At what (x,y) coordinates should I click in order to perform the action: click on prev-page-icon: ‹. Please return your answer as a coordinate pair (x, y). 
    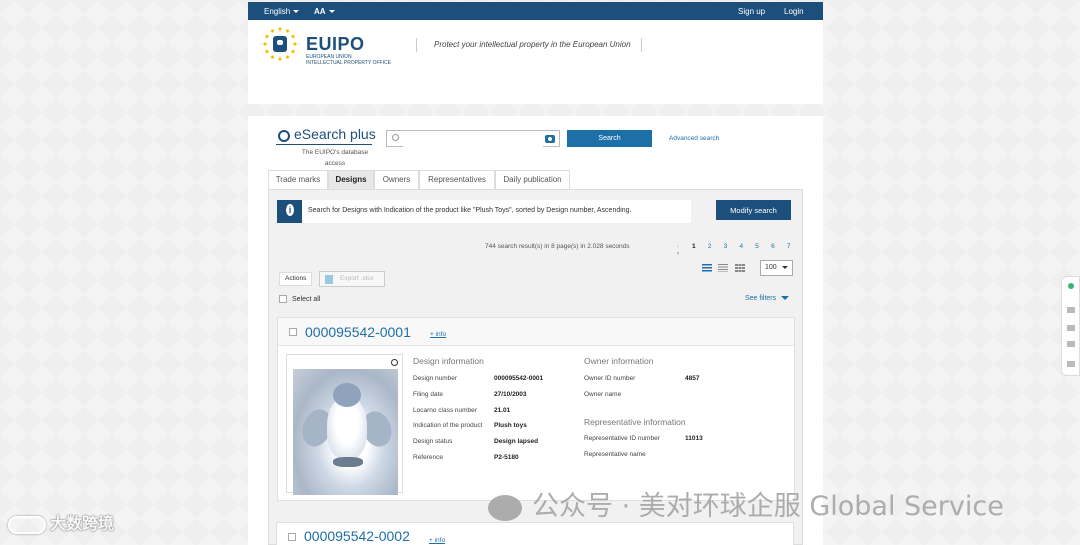
    Looking at the image, I should click on (678, 246).